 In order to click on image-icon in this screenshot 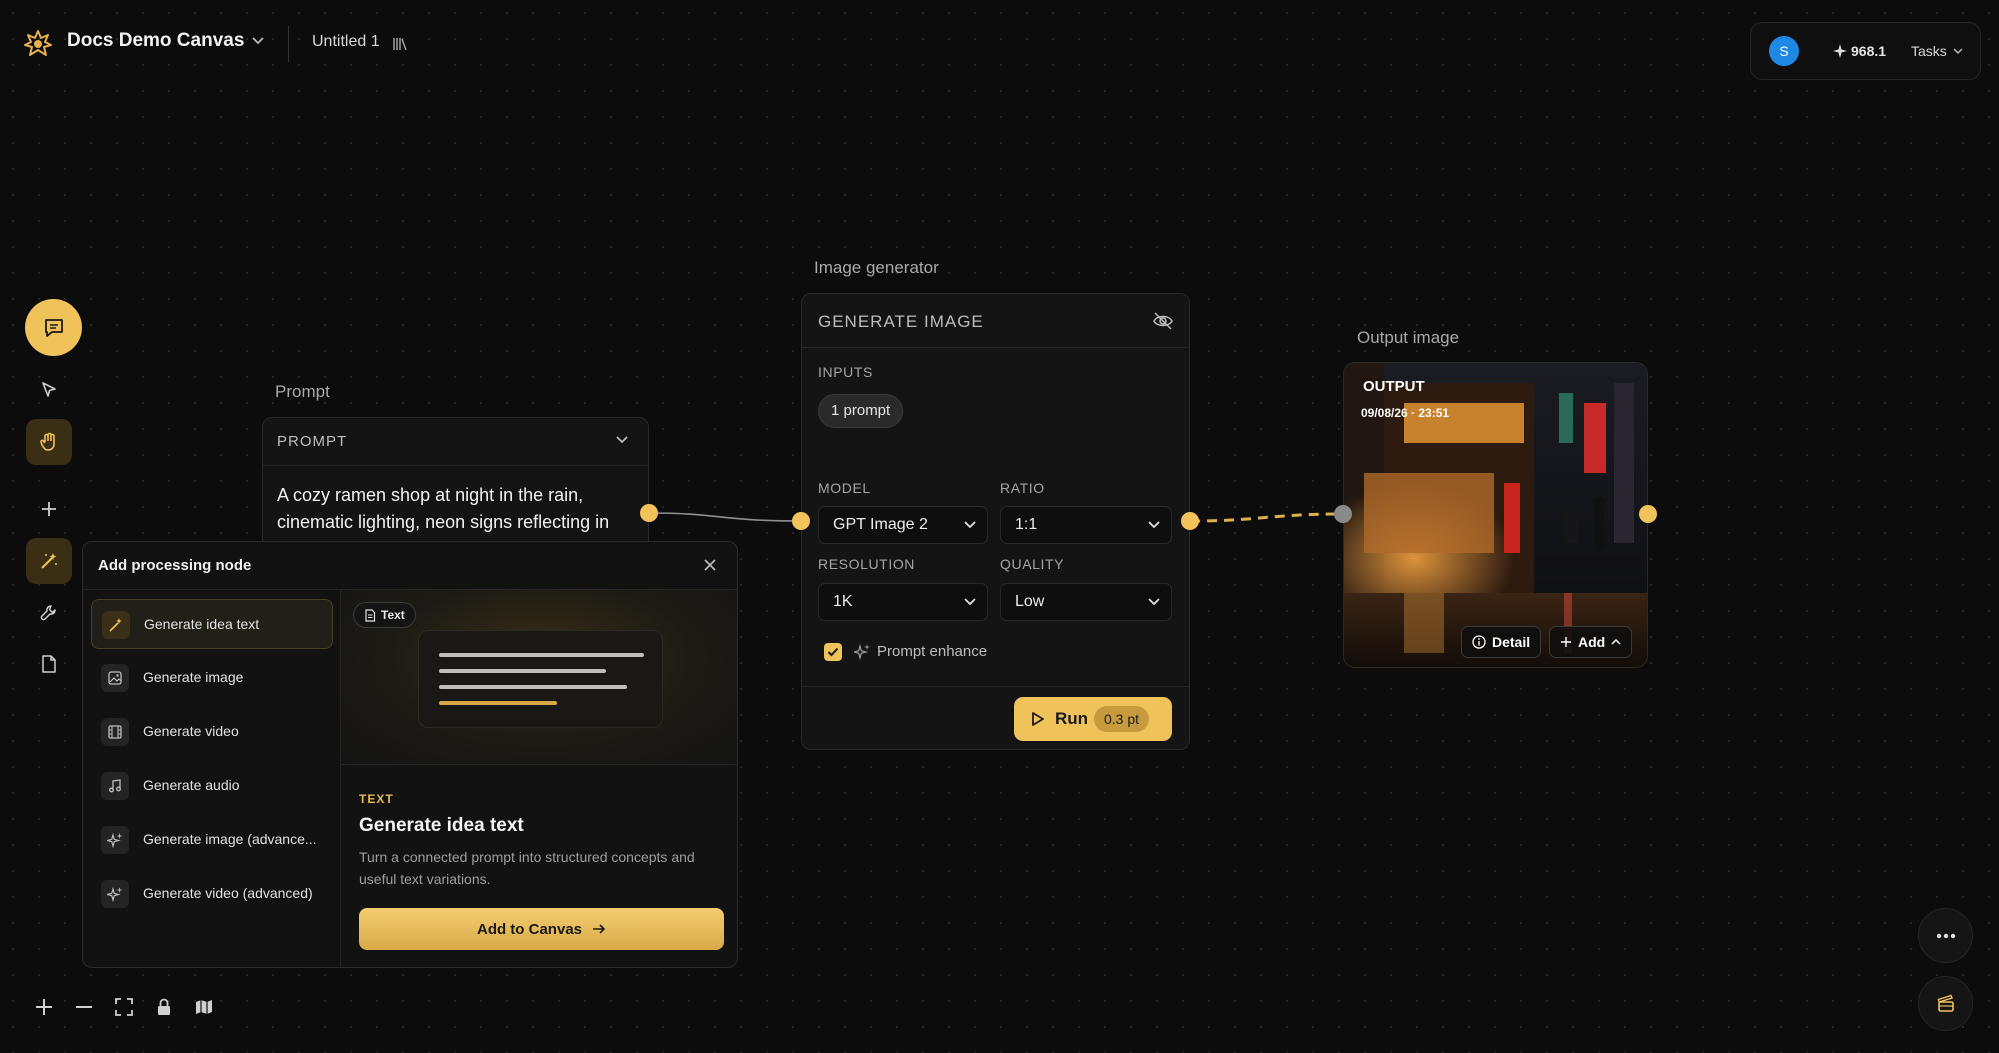, I will do `click(115, 678)`.